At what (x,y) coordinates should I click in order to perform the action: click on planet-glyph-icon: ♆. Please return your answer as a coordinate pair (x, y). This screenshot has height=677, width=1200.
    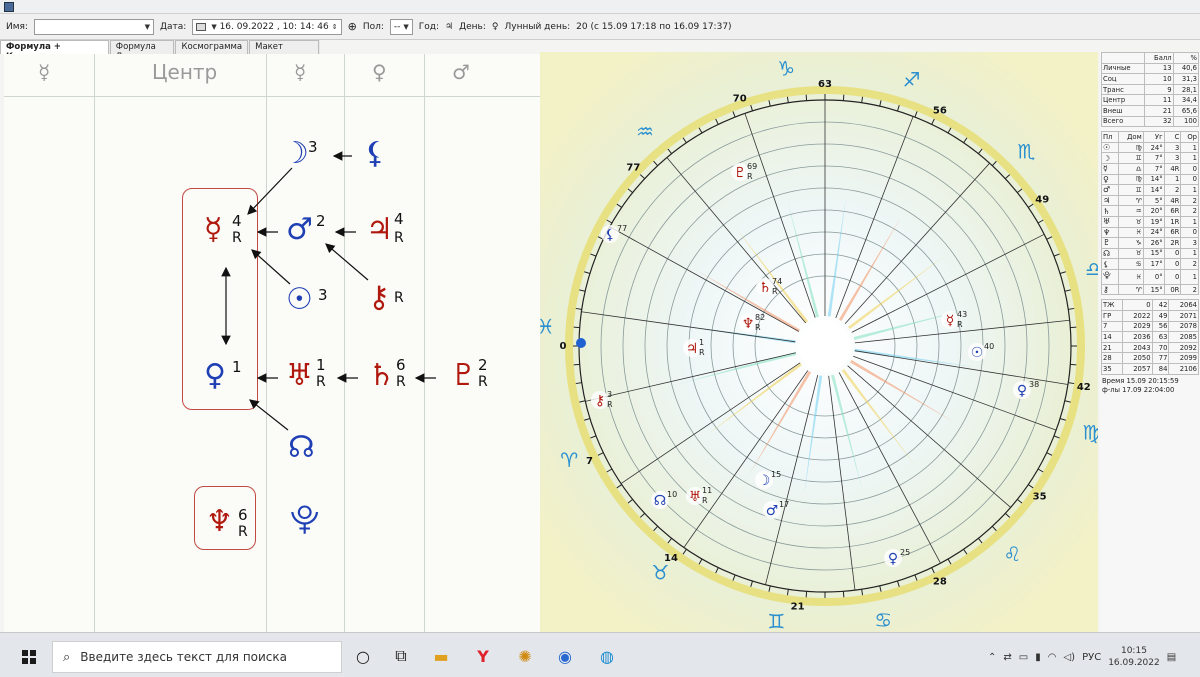
    Looking at the image, I should click on (1110, 232).